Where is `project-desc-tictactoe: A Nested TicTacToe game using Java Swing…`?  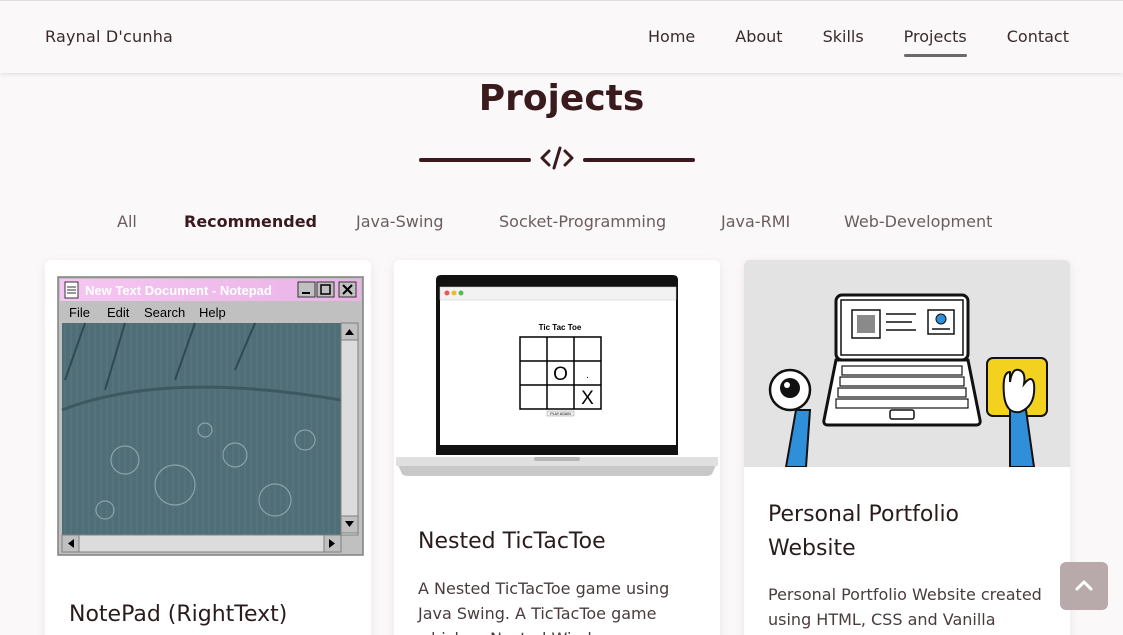
project-desc-tictactoe: A Nested TicTacToe game using Java Swing… is located at coordinates (544, 607).